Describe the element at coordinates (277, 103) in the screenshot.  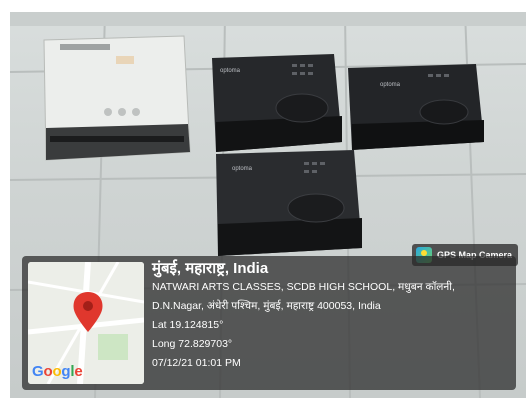
I see `black-projector-top: optoma` at that location.